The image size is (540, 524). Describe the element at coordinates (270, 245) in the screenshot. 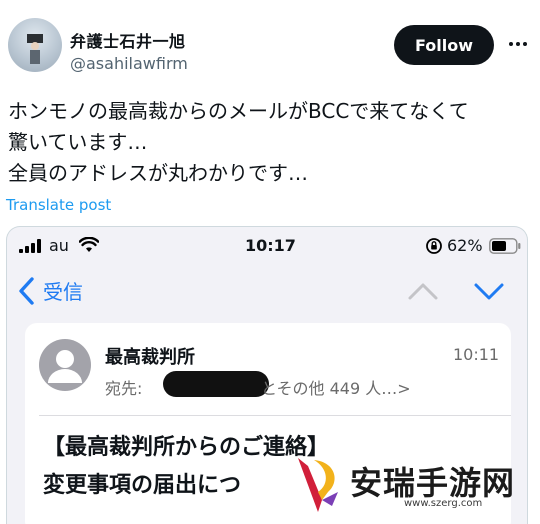

I see `status-time: 10:17` at that location.